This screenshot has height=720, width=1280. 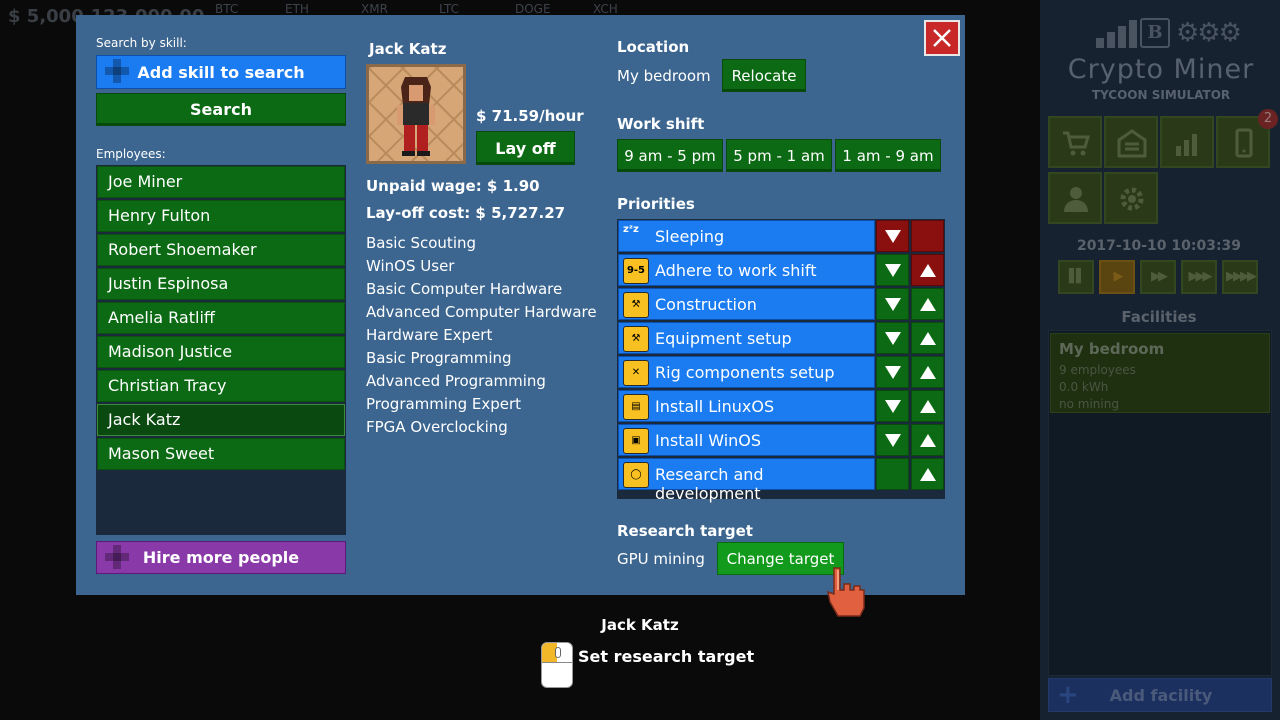 I want to click on hint-action-text: Set research target, so click(x=666, y=656).